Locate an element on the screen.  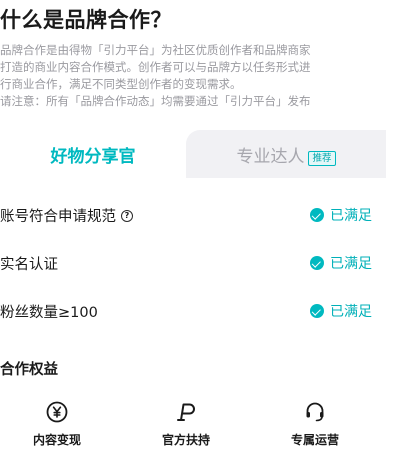
tab-professional-expert: 专业达人 推荐 is located at coordinates (286, 154).